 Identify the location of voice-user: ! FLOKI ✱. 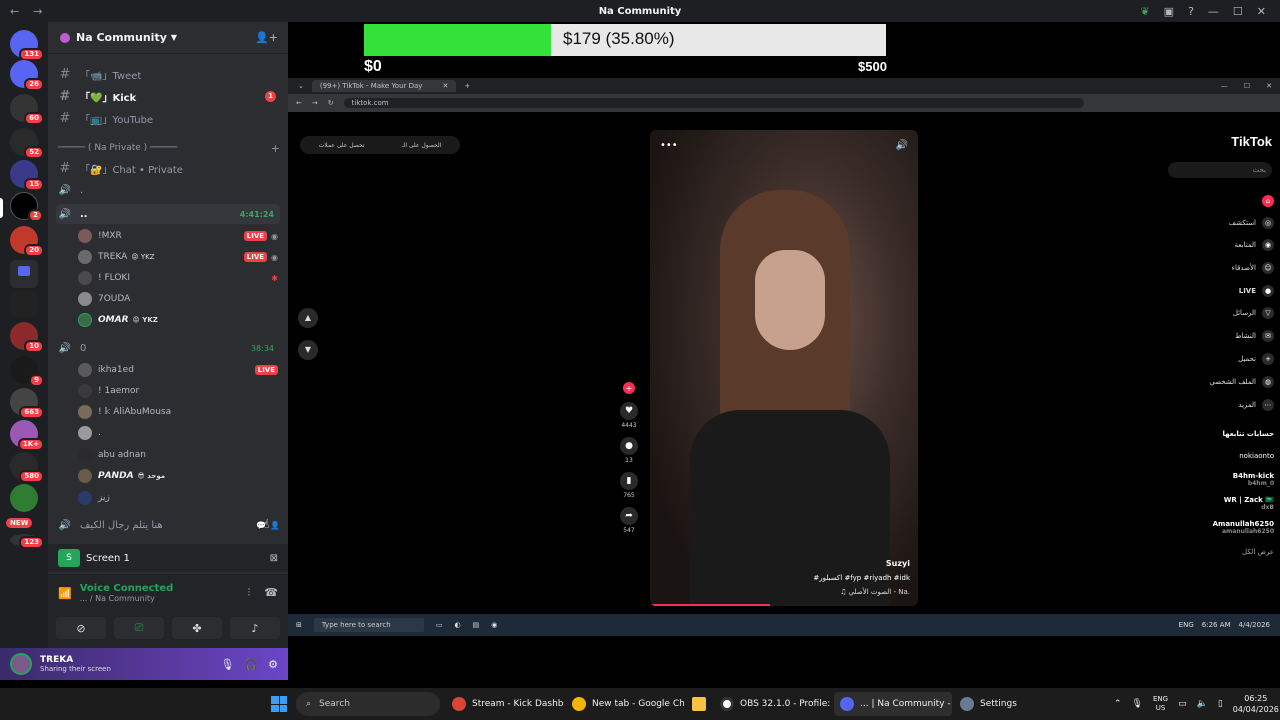
(178, 278).